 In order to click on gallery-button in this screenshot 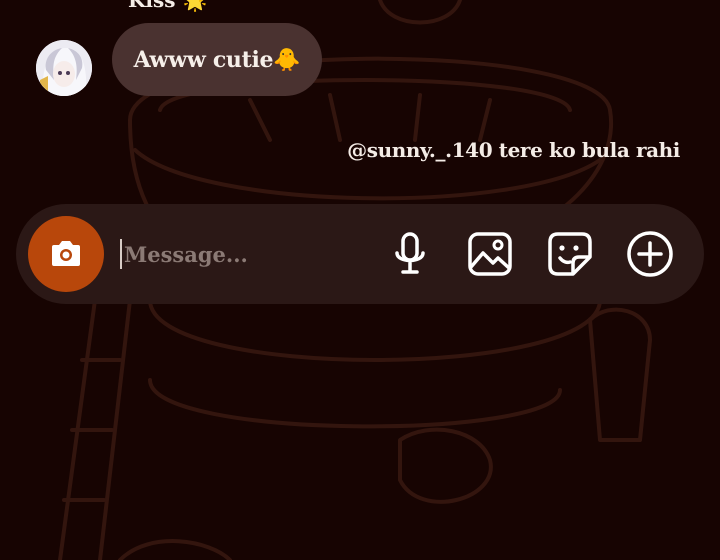, I will do `click(490, 254)`.